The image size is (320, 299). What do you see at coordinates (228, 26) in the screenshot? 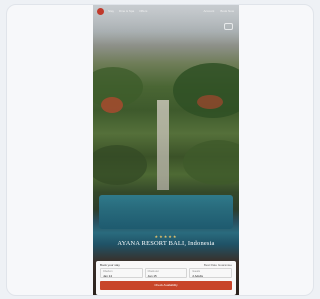
I see `menu-icon` at bounding box center [228, 26].